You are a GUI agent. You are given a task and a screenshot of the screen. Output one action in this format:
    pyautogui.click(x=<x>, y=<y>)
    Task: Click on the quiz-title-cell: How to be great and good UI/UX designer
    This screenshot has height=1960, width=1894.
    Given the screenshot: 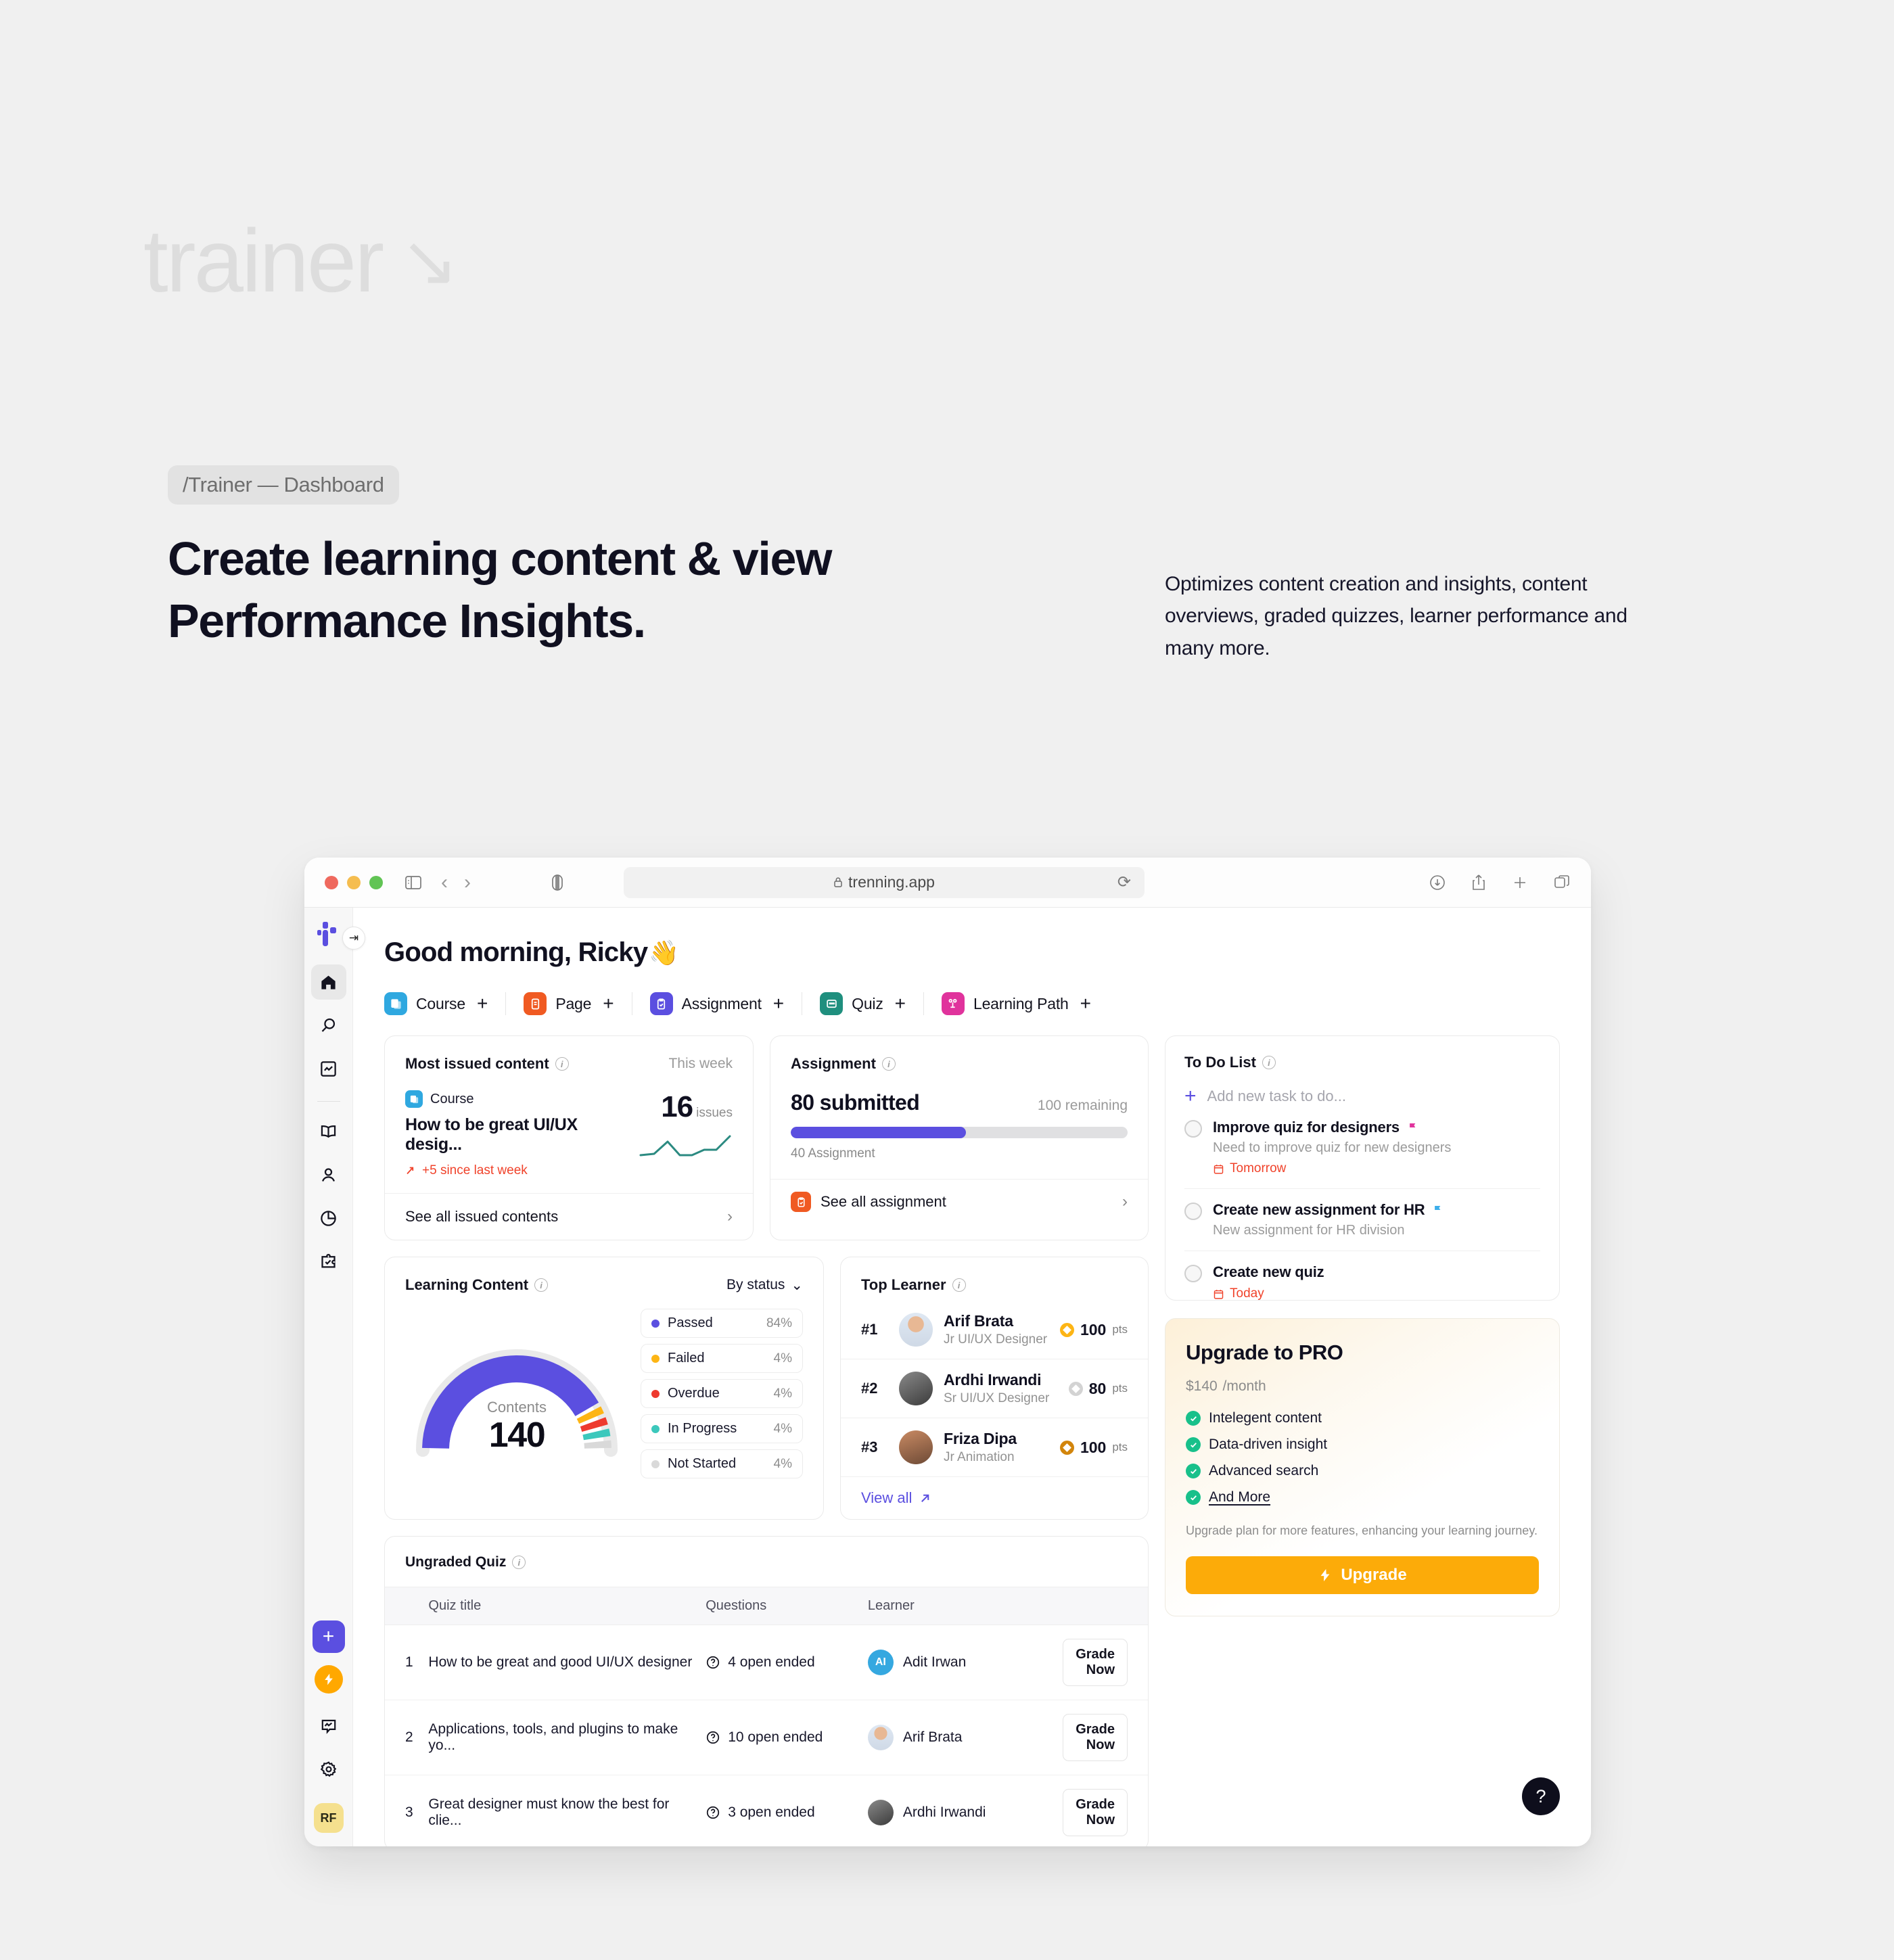 What is the action you would take?
    pyautogui.click(x=567, y=1662)
    